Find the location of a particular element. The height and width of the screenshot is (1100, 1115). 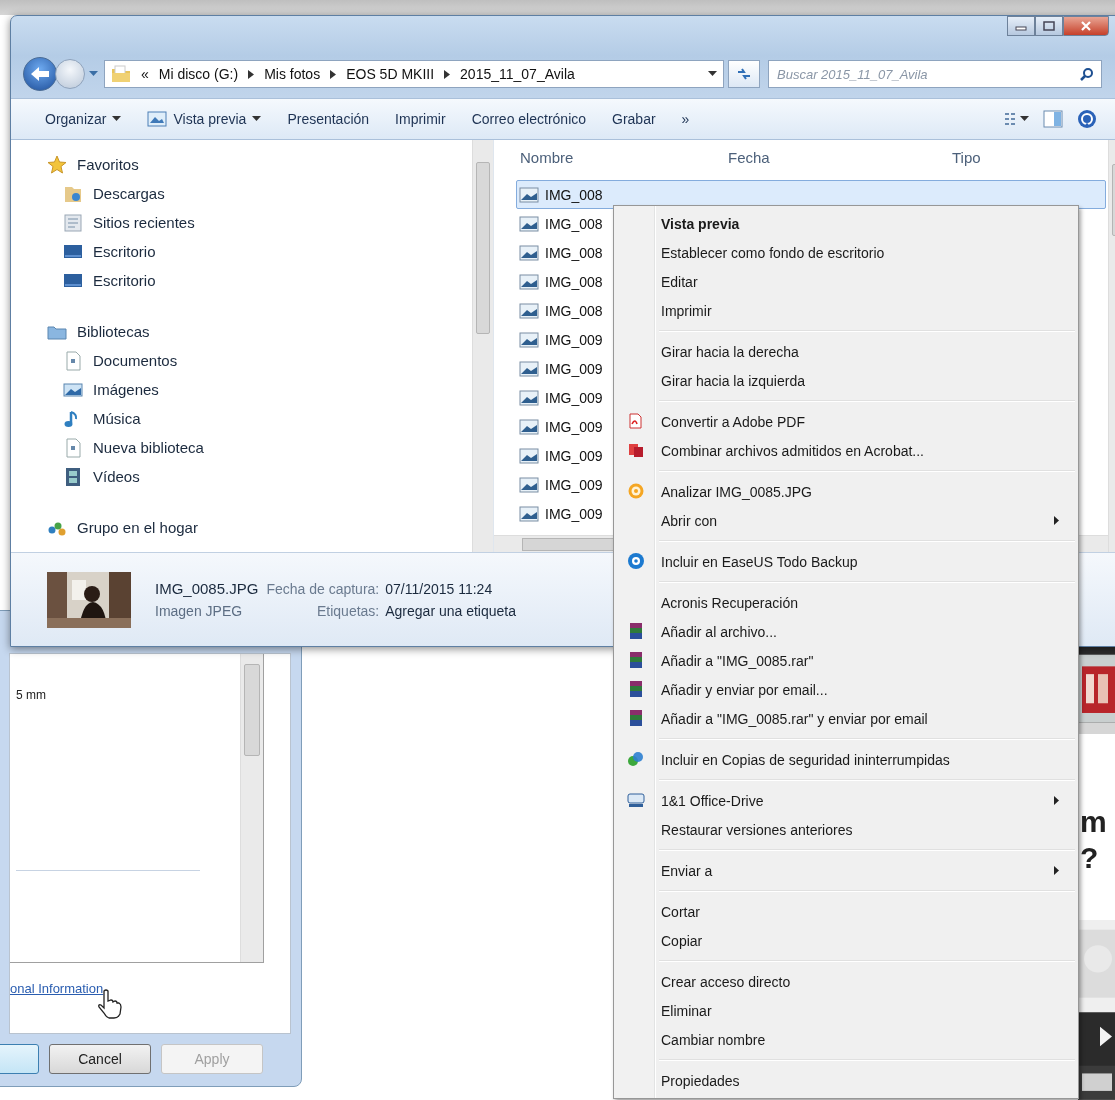

list-text: 5 mm is located at coordinates (31, 695).